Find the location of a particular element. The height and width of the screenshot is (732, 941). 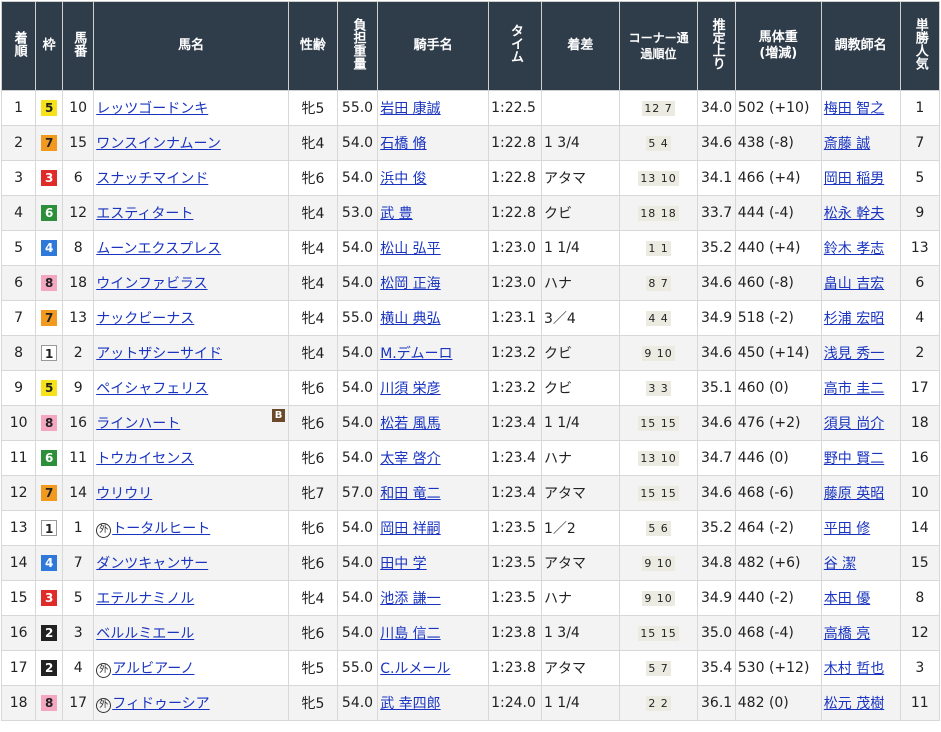

header-weight-carried: 負担重量 is located at coordinates (357, 46).